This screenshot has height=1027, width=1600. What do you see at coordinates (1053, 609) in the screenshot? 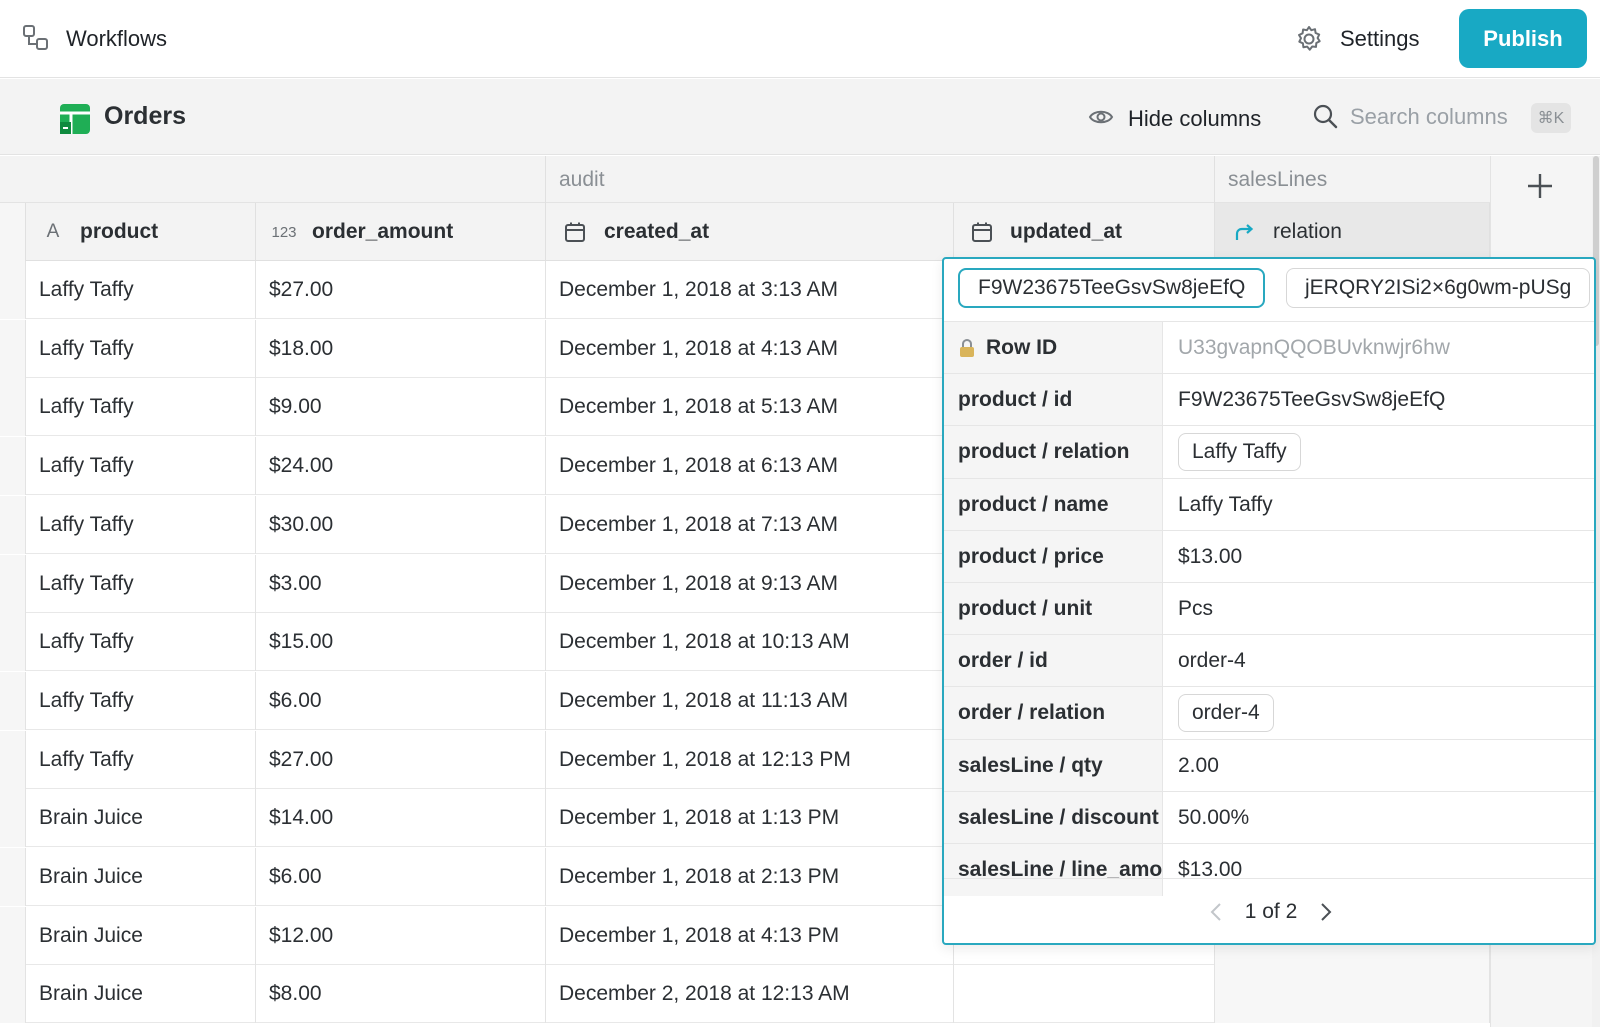
I see `field-key: product / unit` at bounding box center [1053, 609].